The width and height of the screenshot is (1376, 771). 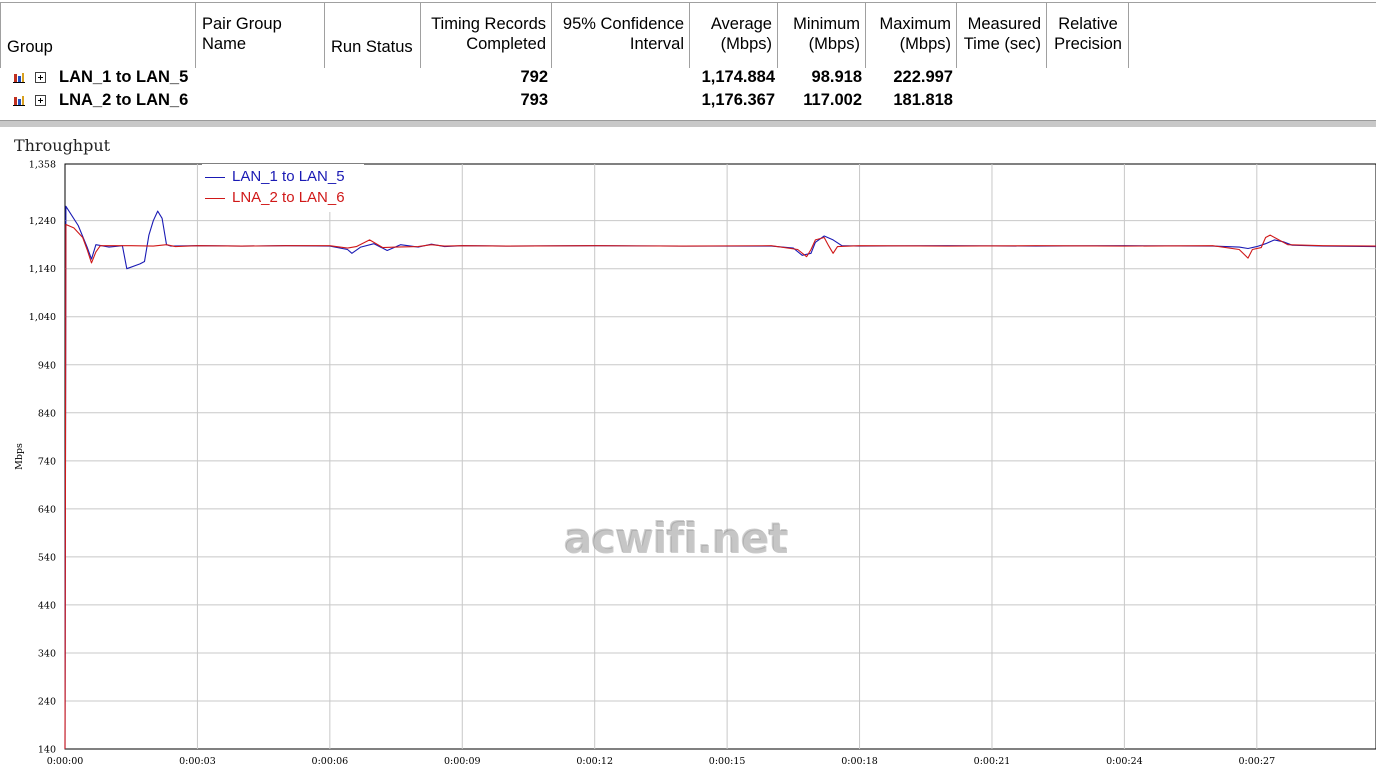 I want to click on x-tick-label: 0:00:15, so click(x=727, y=761).